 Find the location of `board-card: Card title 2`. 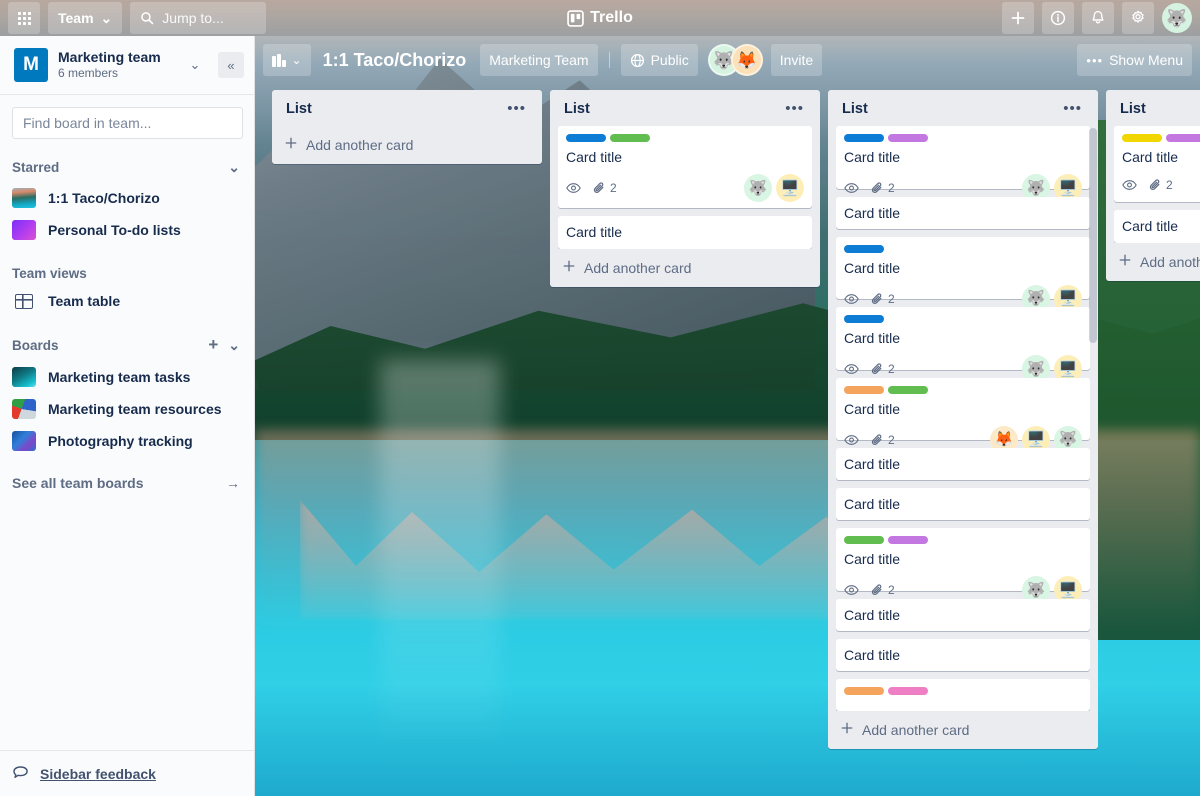

board-card: Card title 2 is located at coordinates (1157, 164).